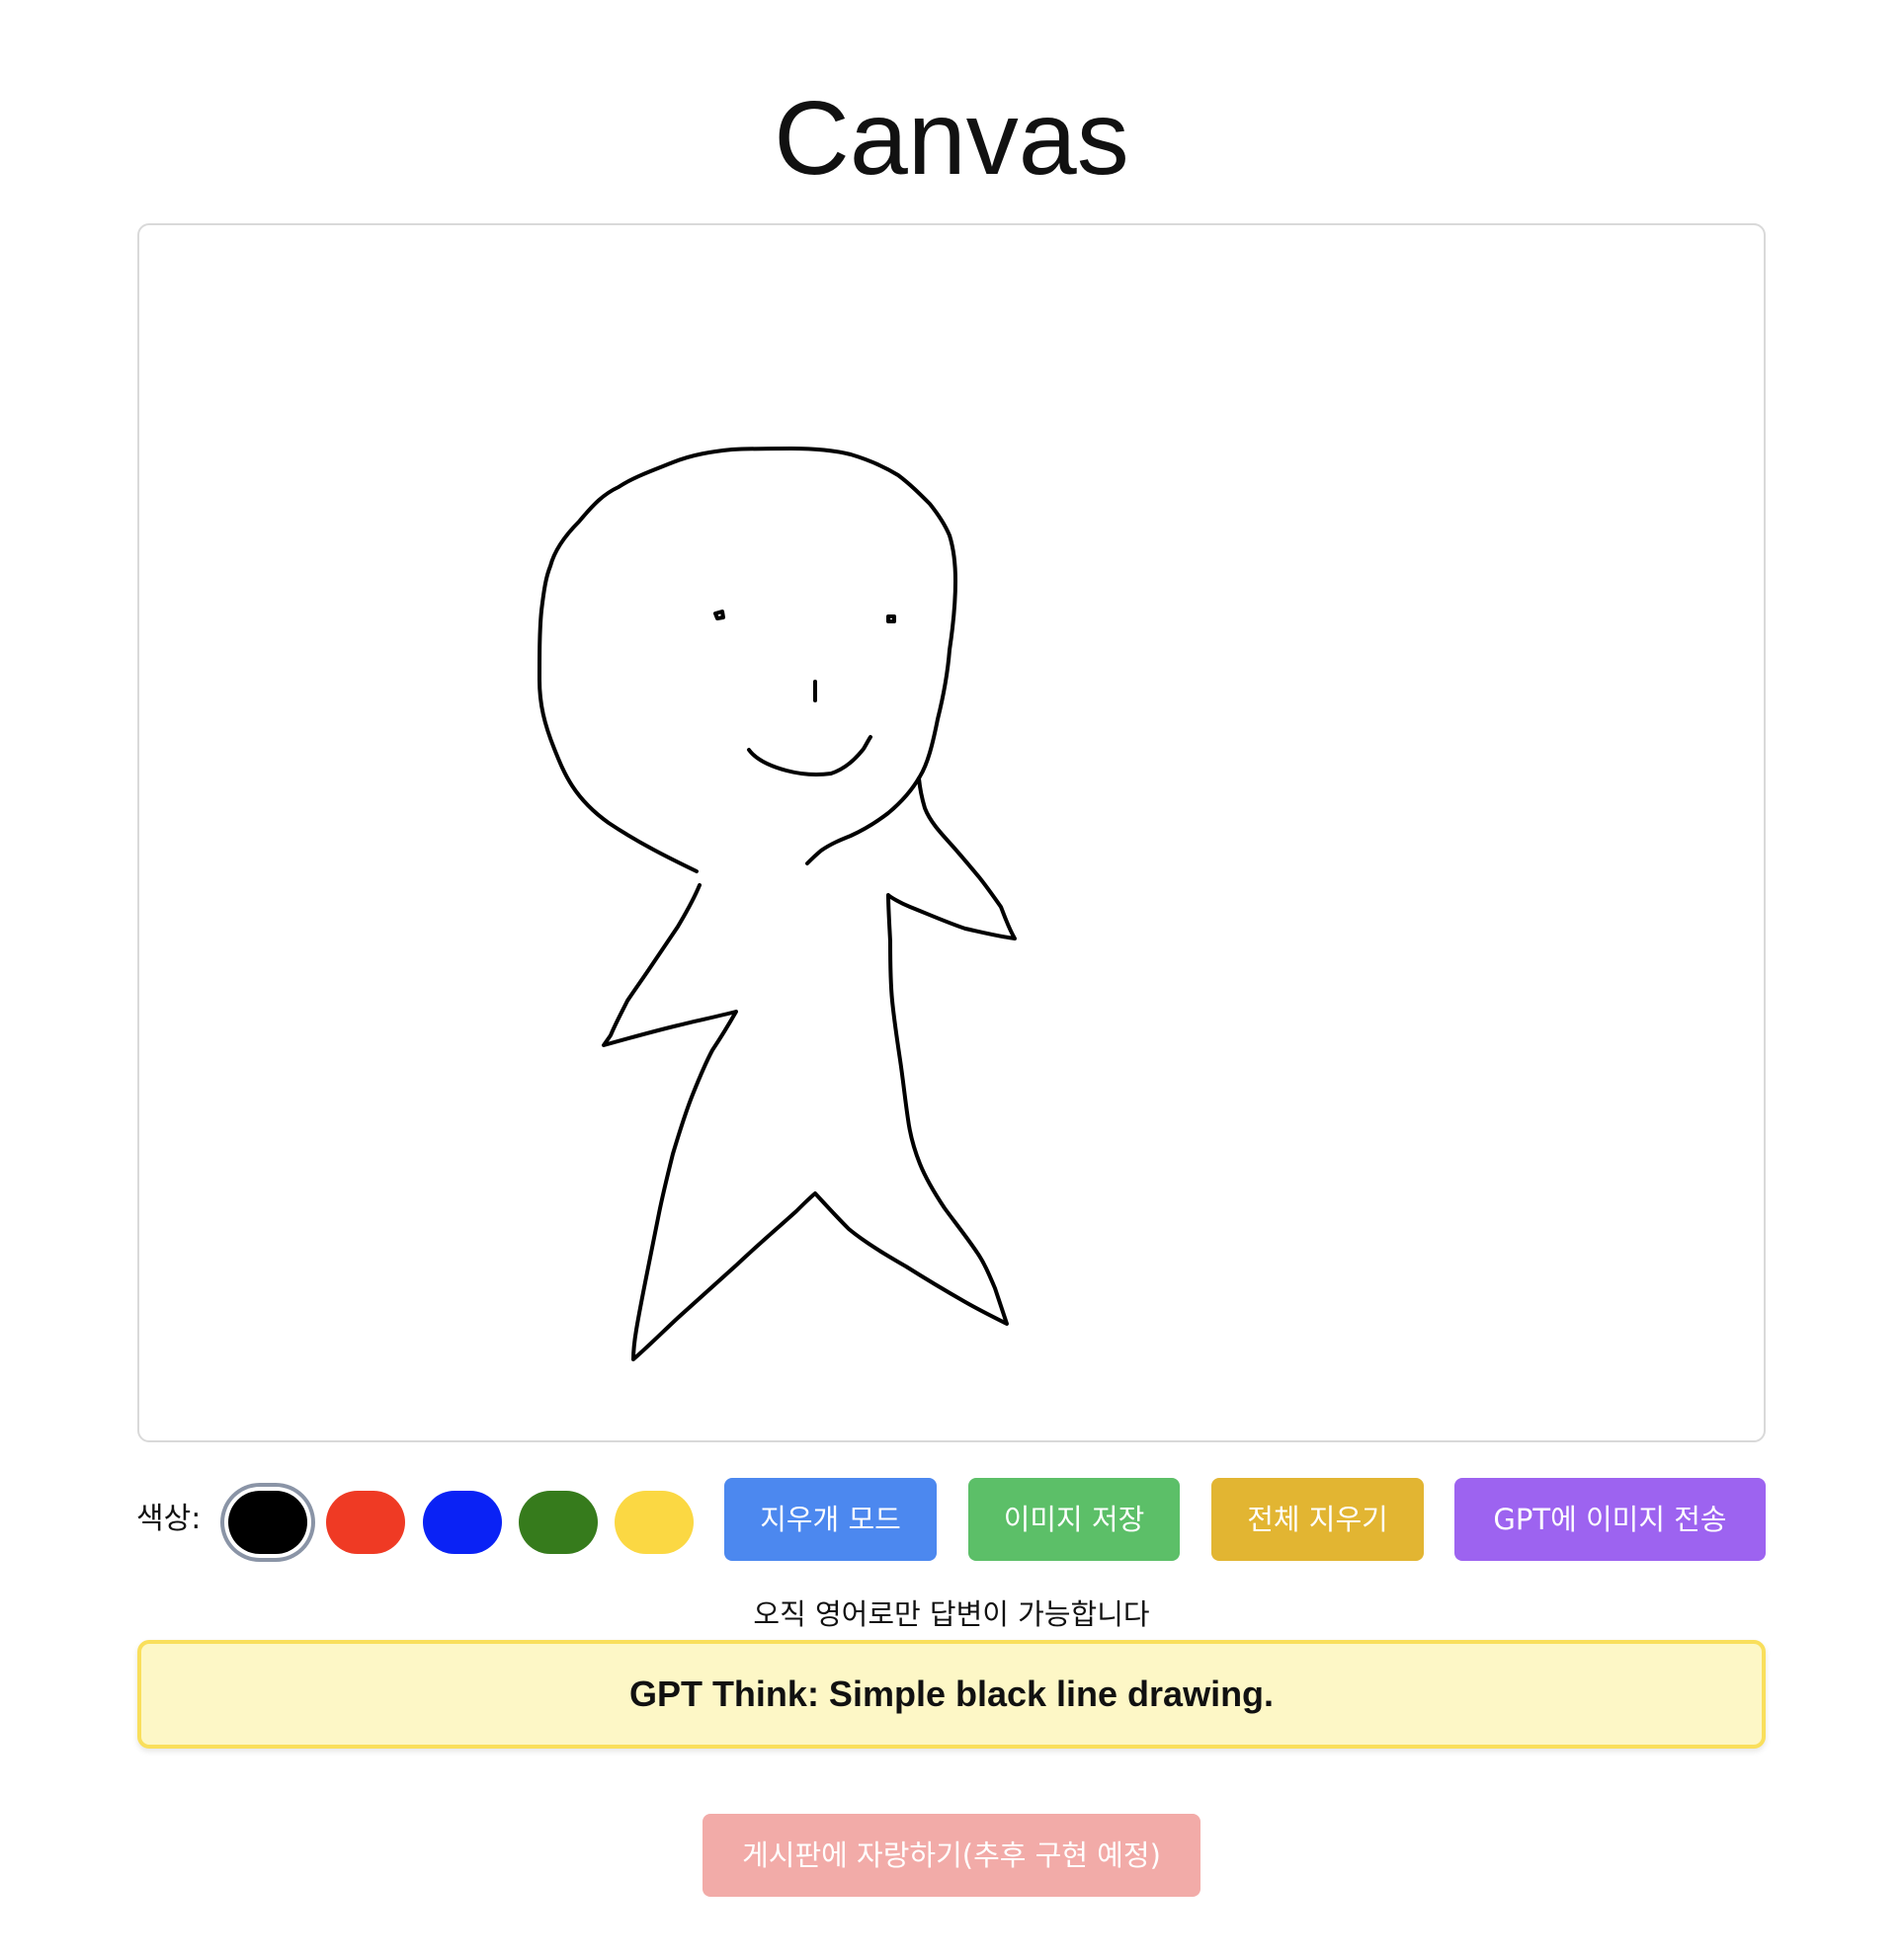 The height and width of the screenshot is (1960, 1903). I want to click on color-swatch-blue, so click(462, 1522).